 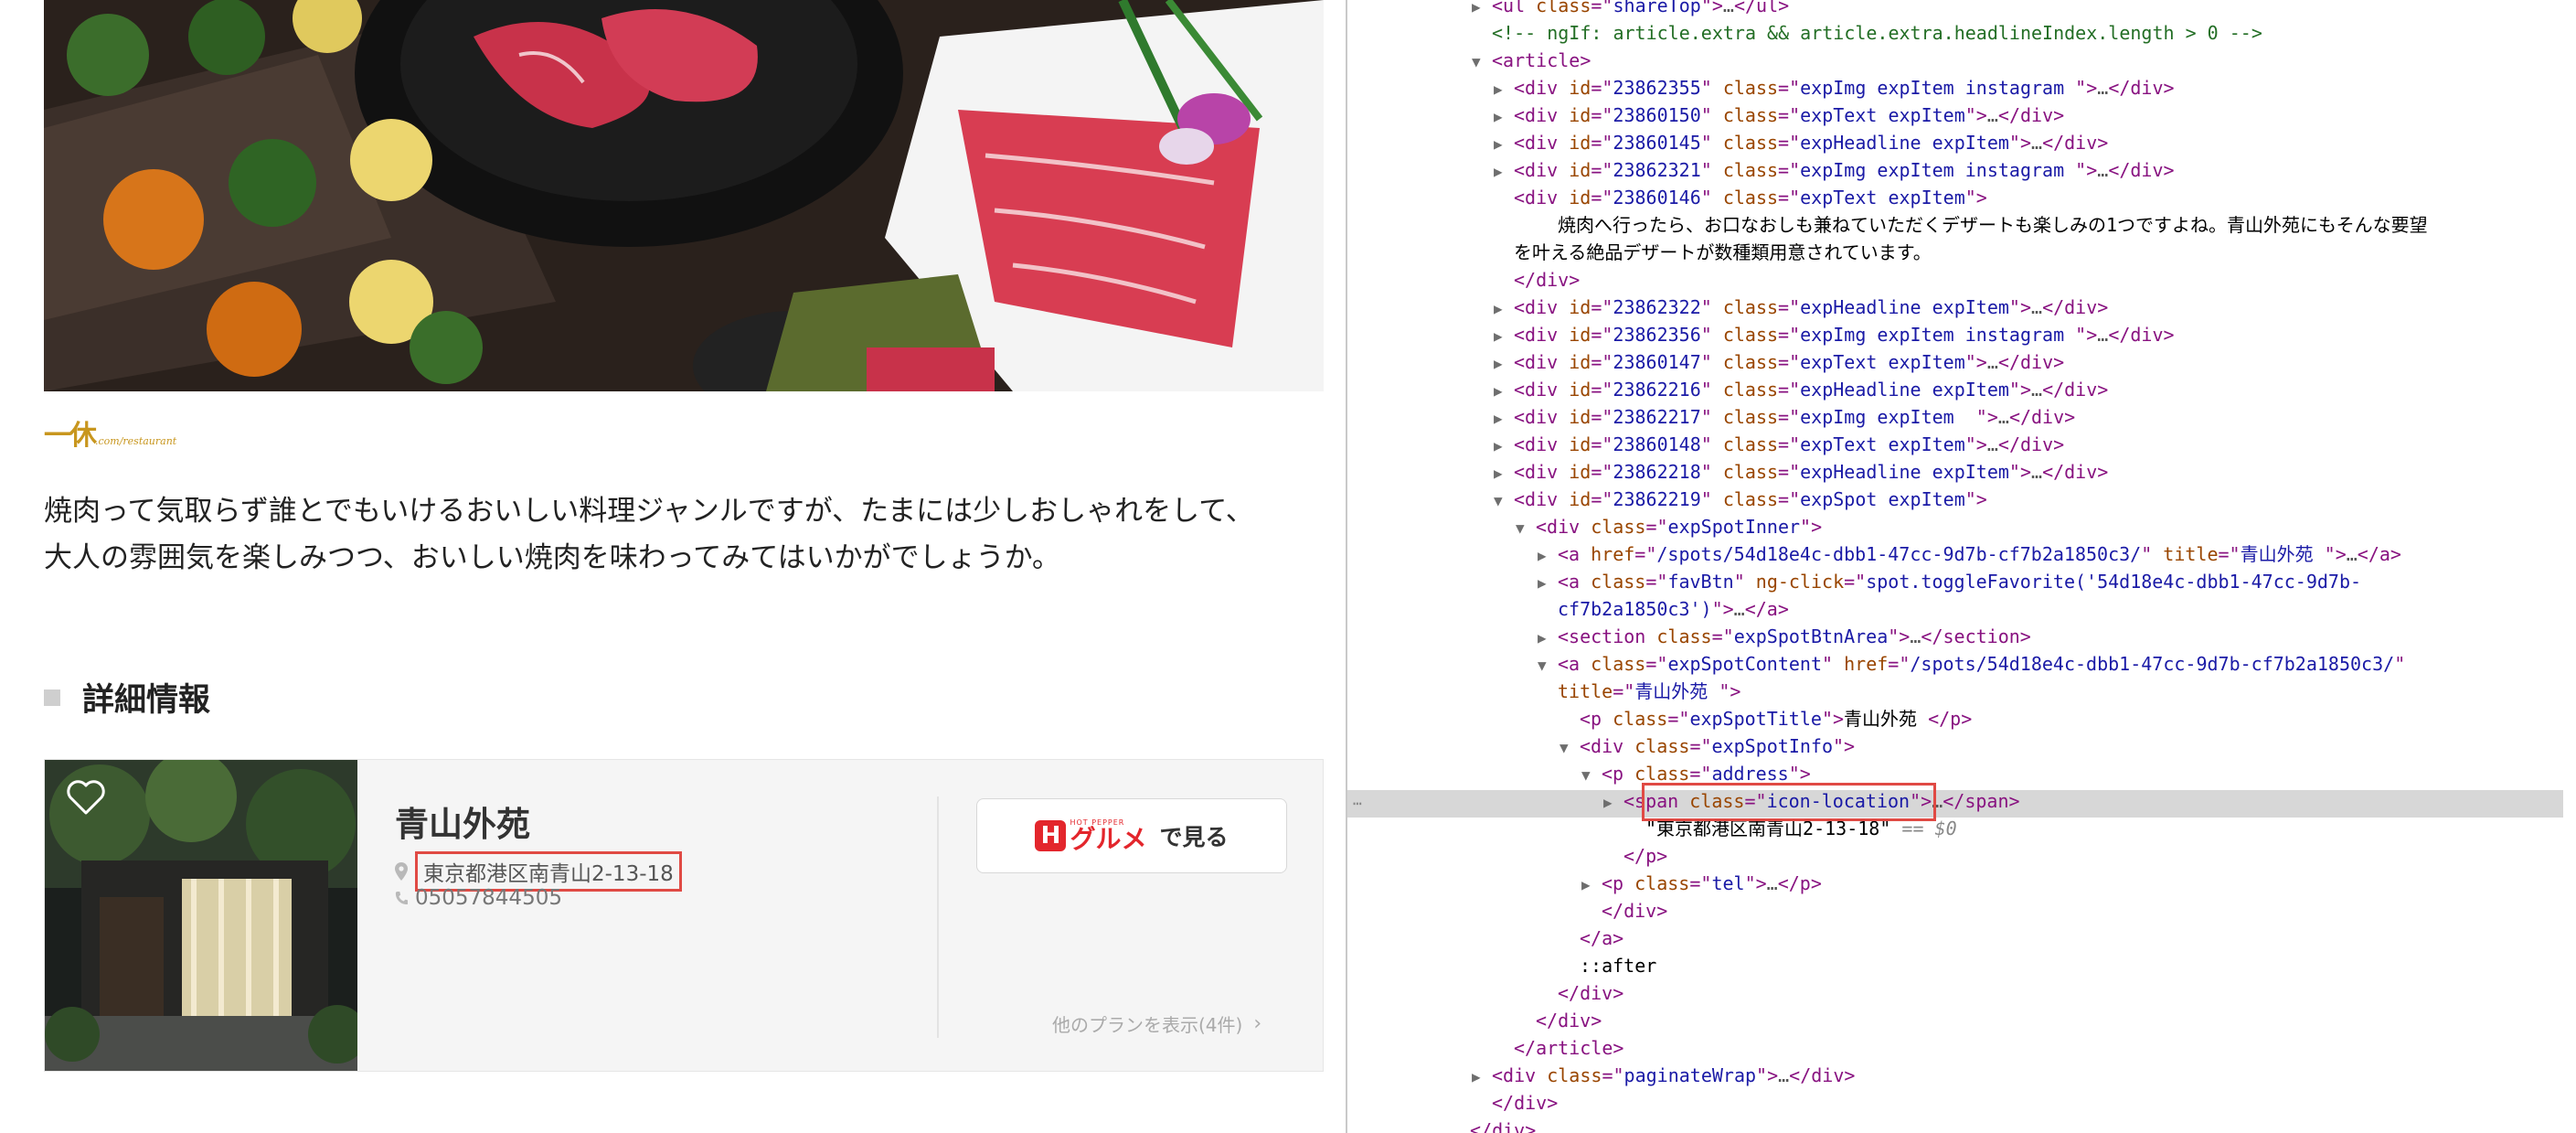 I want to click on dom-text-row: </article>, so click(x=1558, y=1048).